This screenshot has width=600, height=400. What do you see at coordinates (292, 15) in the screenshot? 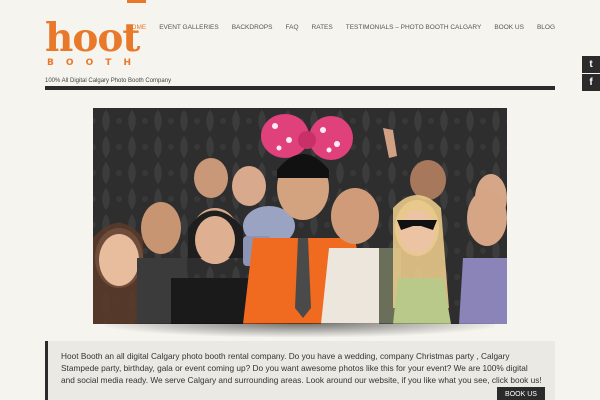
I see `nav-item-faq: FAQ` at bounding box center [292, 15].